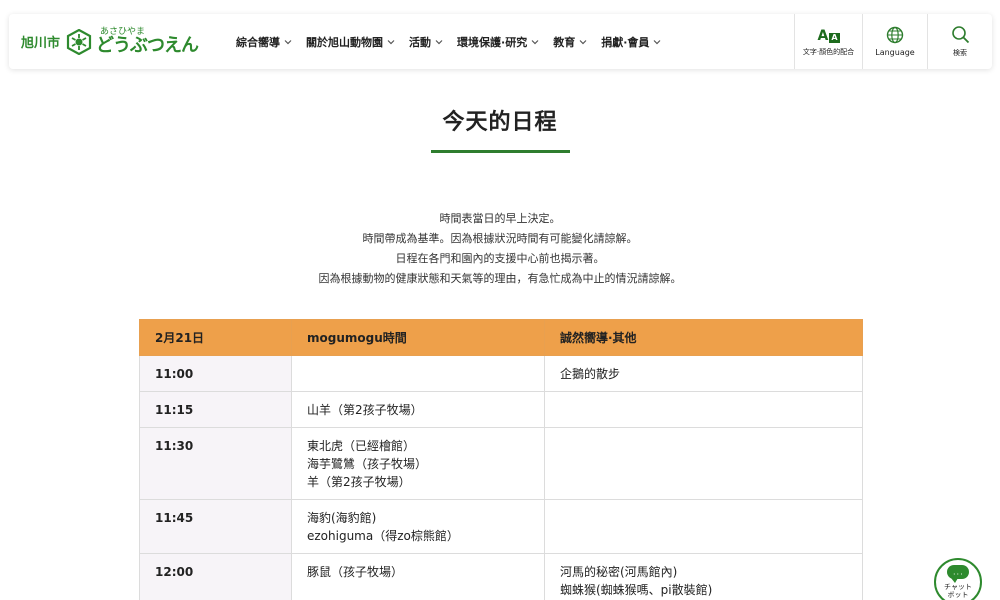  Describe the element at coordinates (958, 579) in the screenshot. I see `chatbot-button: ··· チャット ボット` at that location.